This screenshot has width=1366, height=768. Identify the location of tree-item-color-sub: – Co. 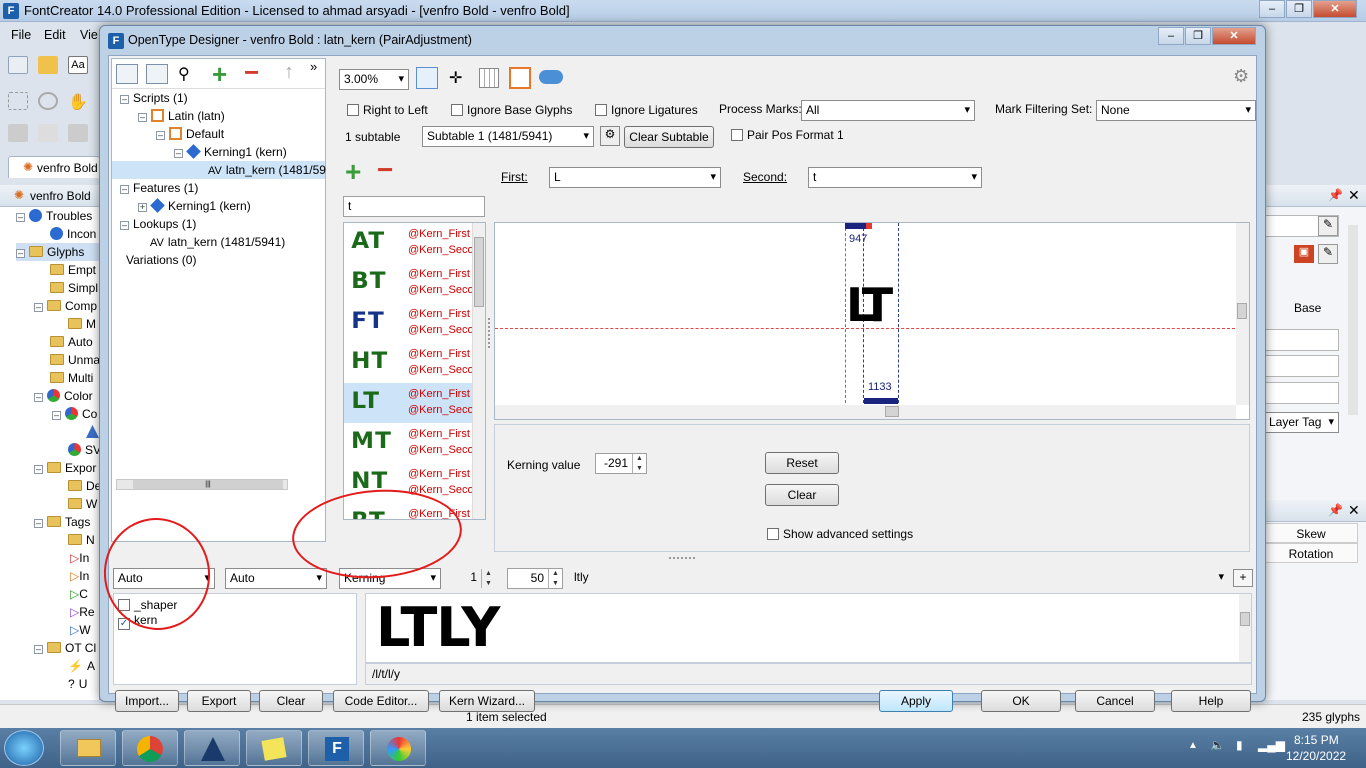
(74, 414).